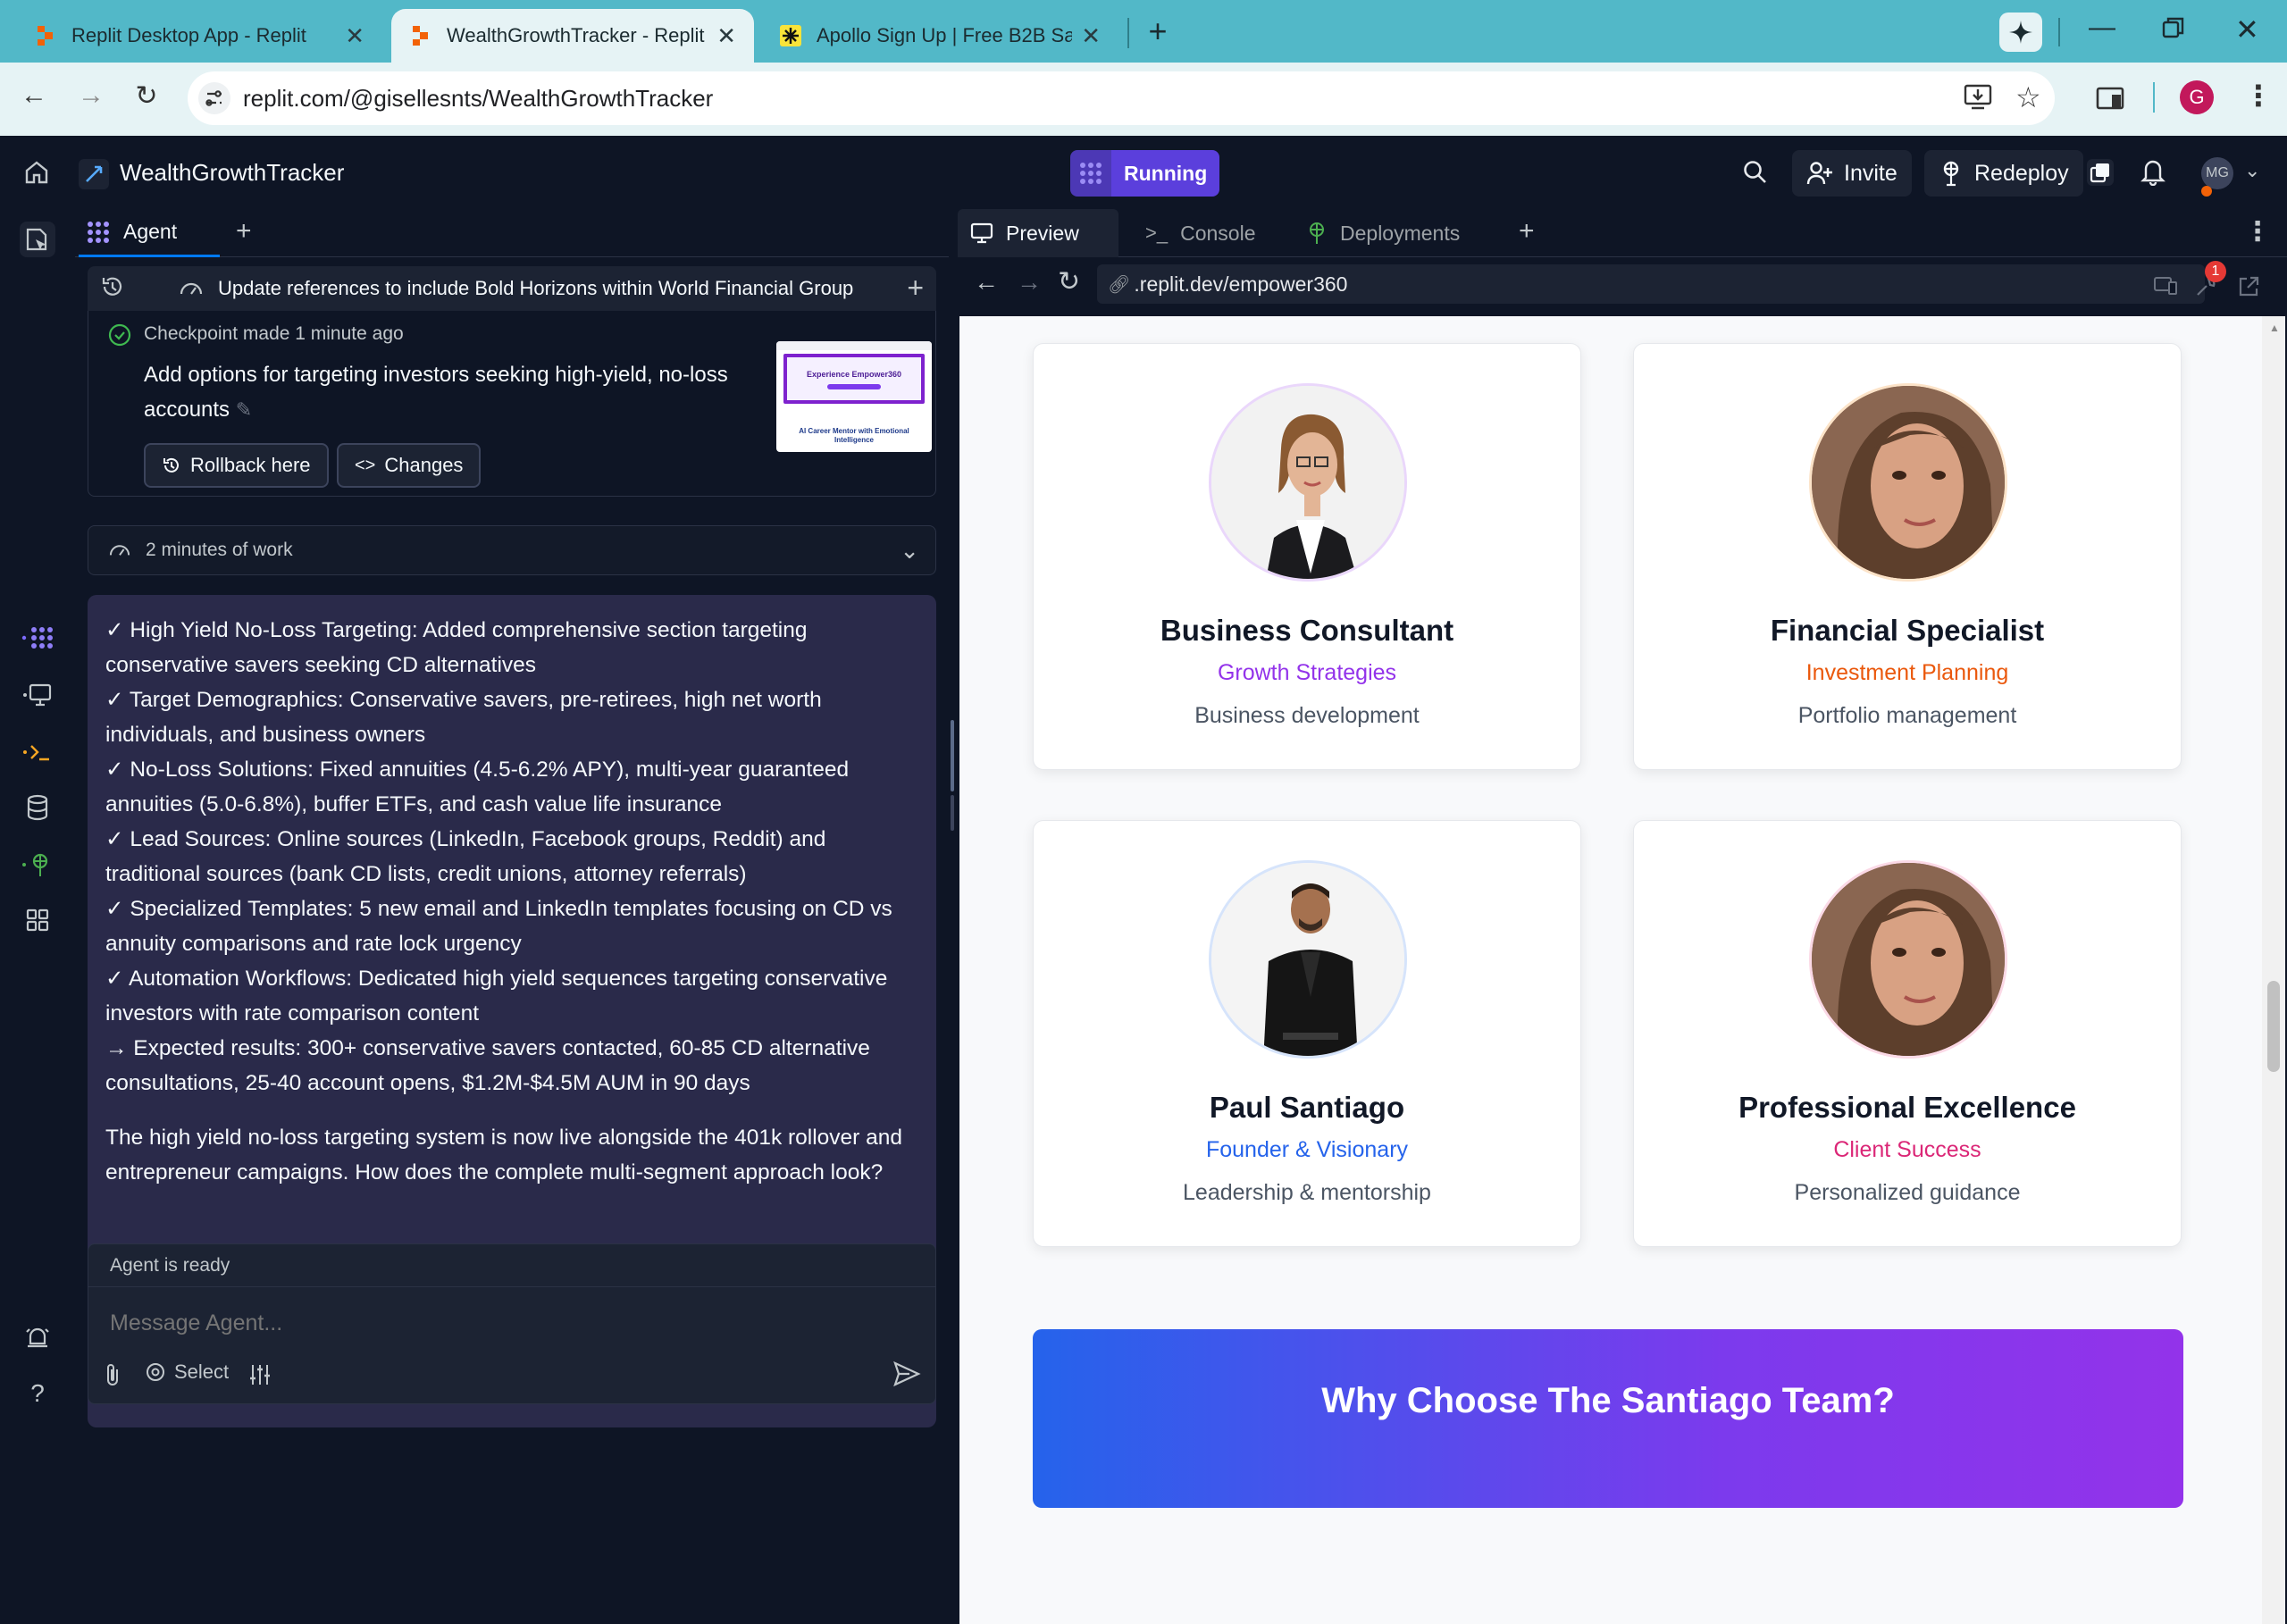  I want to click on new-tab-icon: +, so click(1158, 31).